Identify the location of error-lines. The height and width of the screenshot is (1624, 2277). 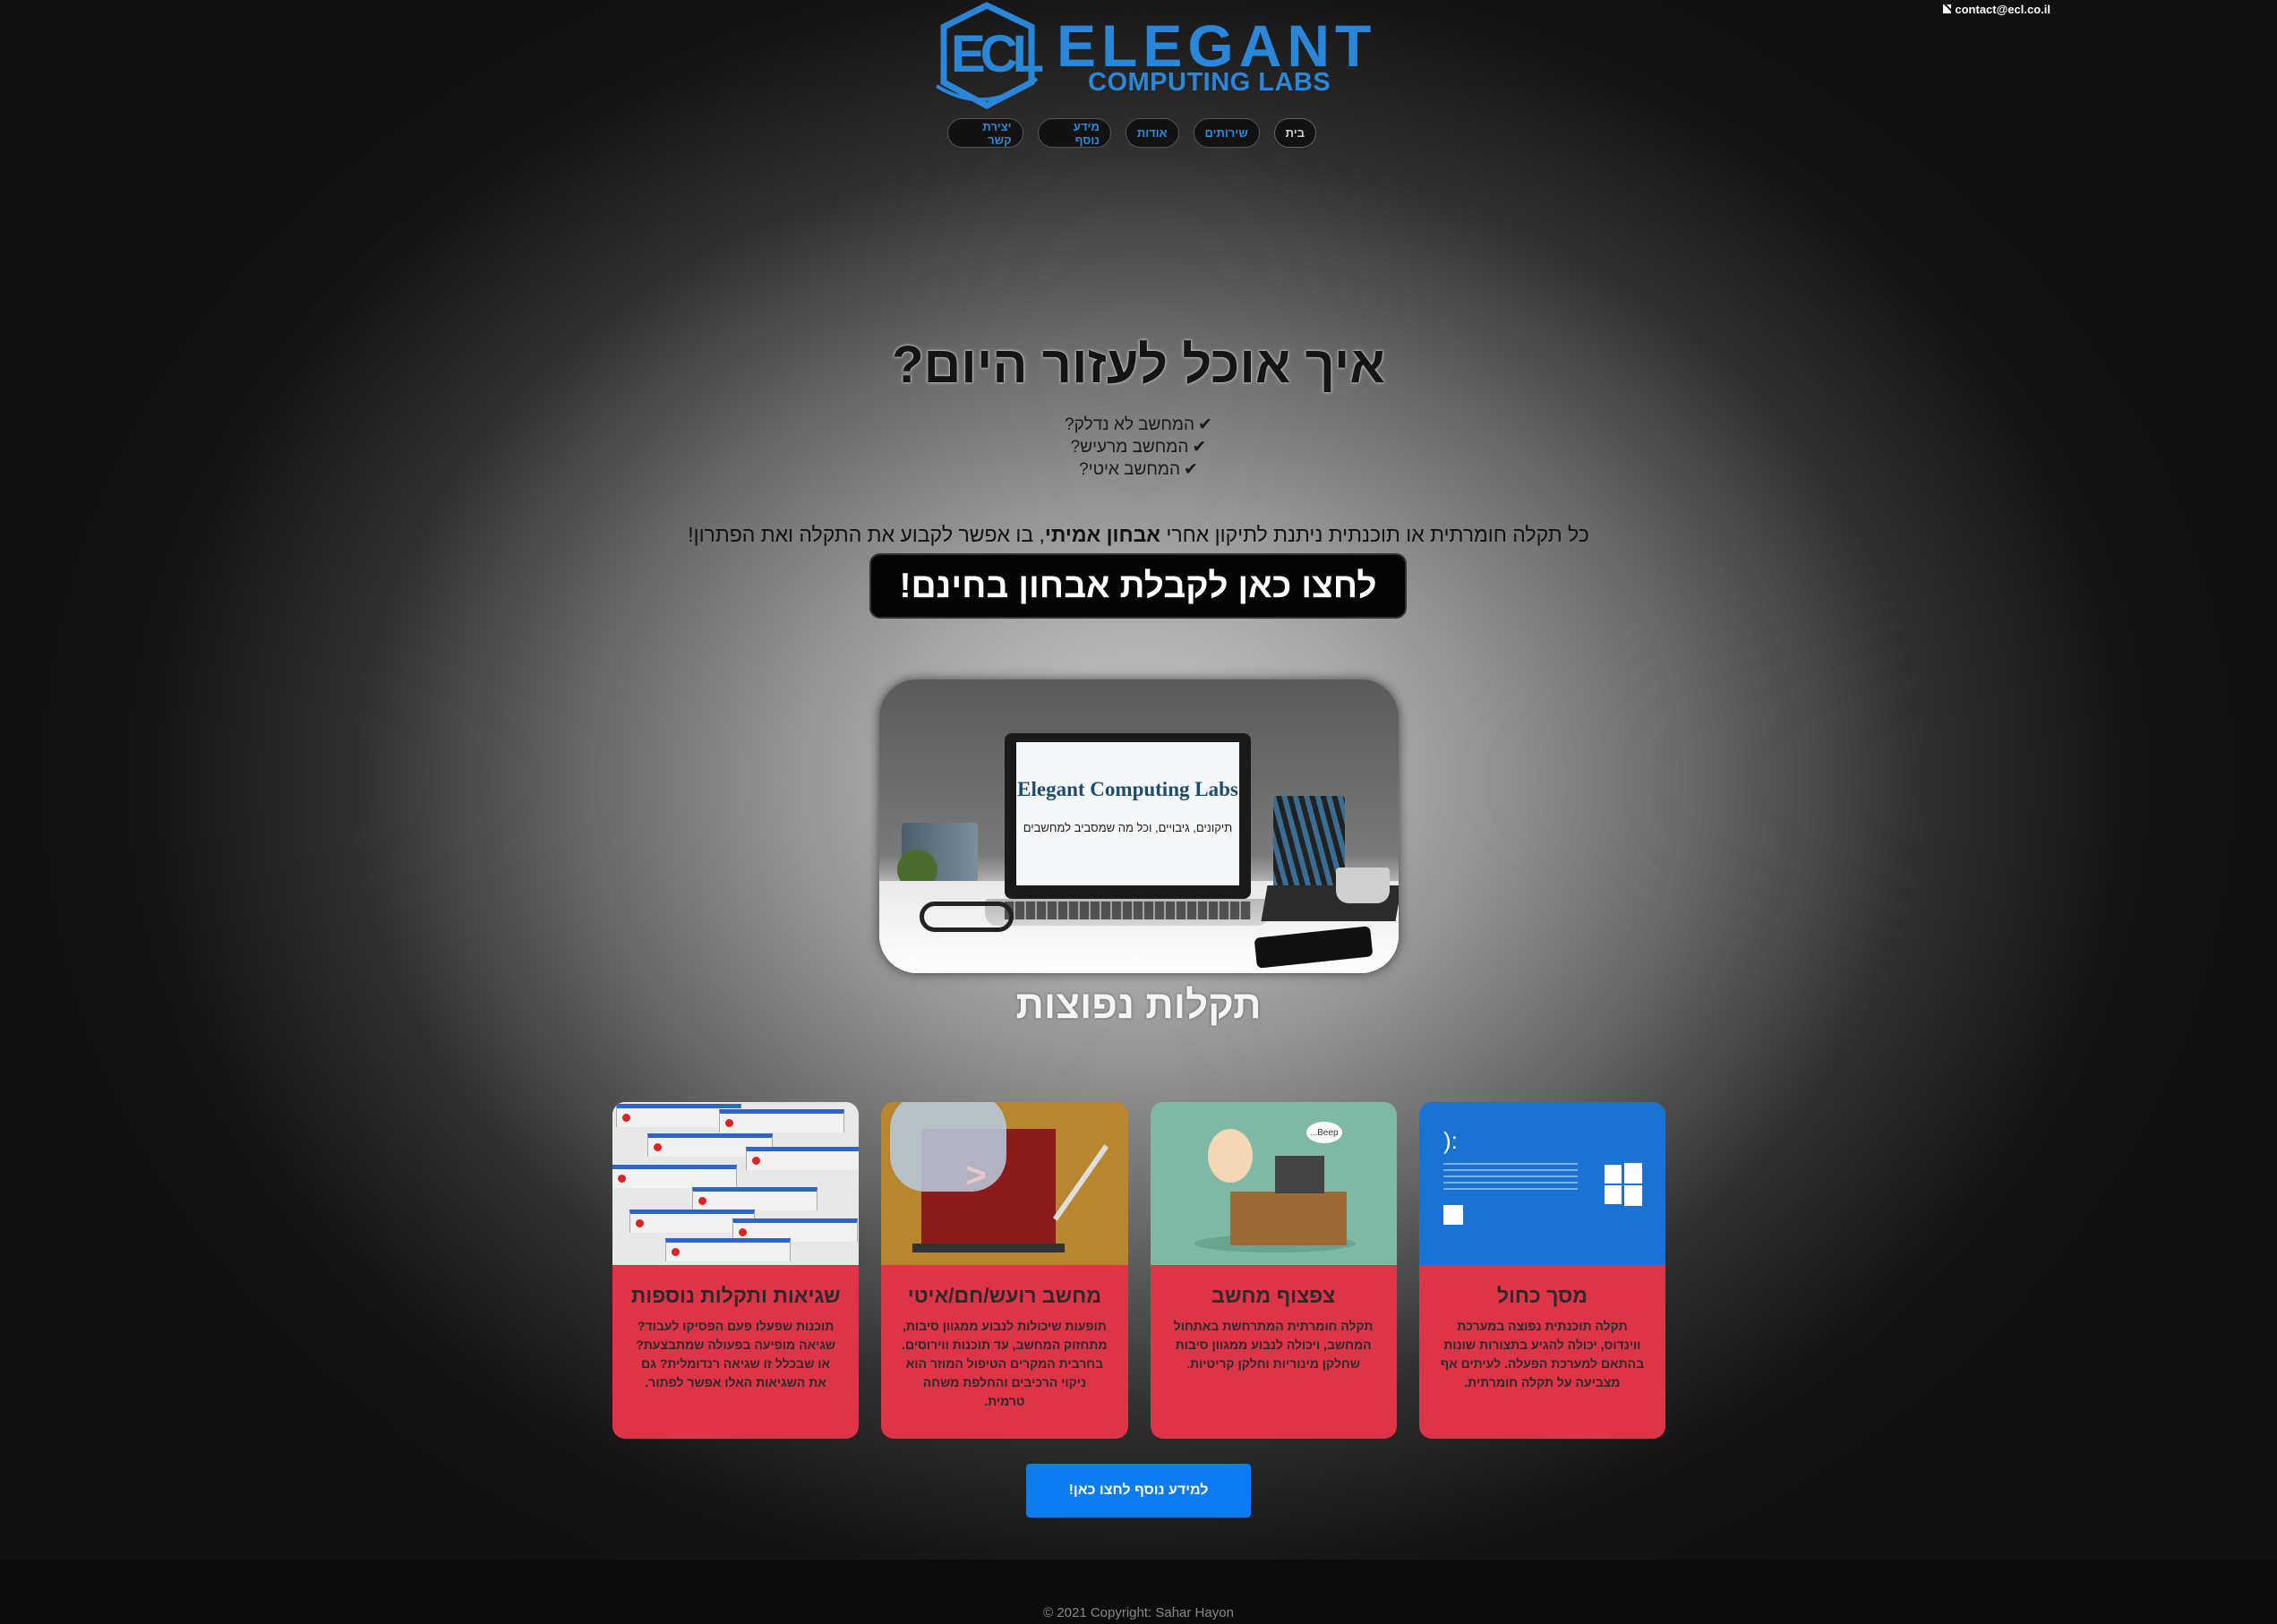
(1510, 1178).